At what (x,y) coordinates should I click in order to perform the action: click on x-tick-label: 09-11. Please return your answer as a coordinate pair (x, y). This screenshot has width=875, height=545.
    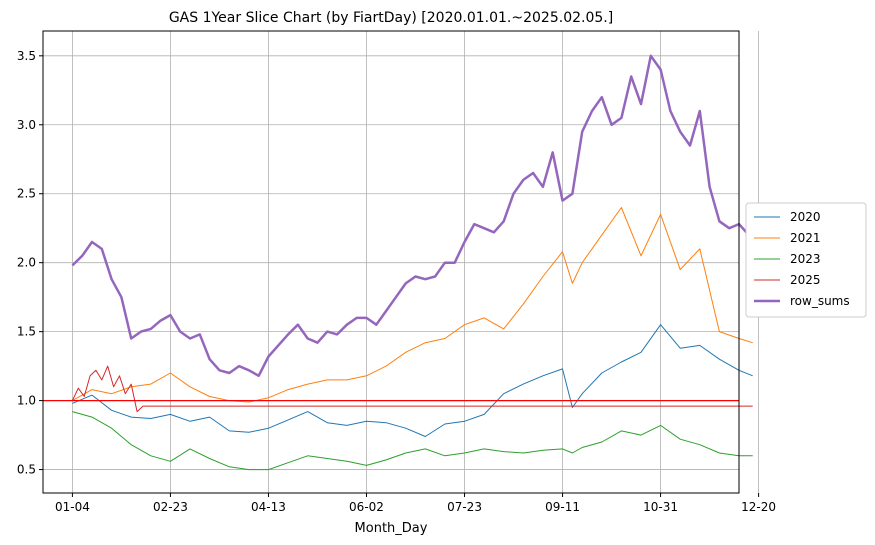
    Looking at the image, I should click on (562, 507).